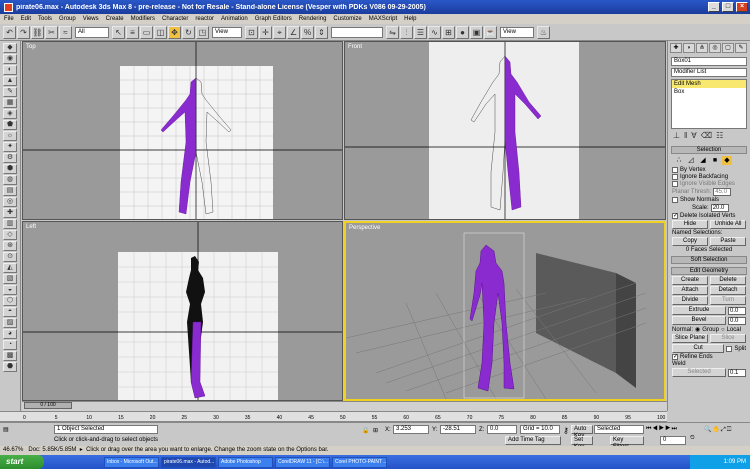 This screenshot has width=750, height=469. I want to click on edge-icon: ◿, so click(691, 160).